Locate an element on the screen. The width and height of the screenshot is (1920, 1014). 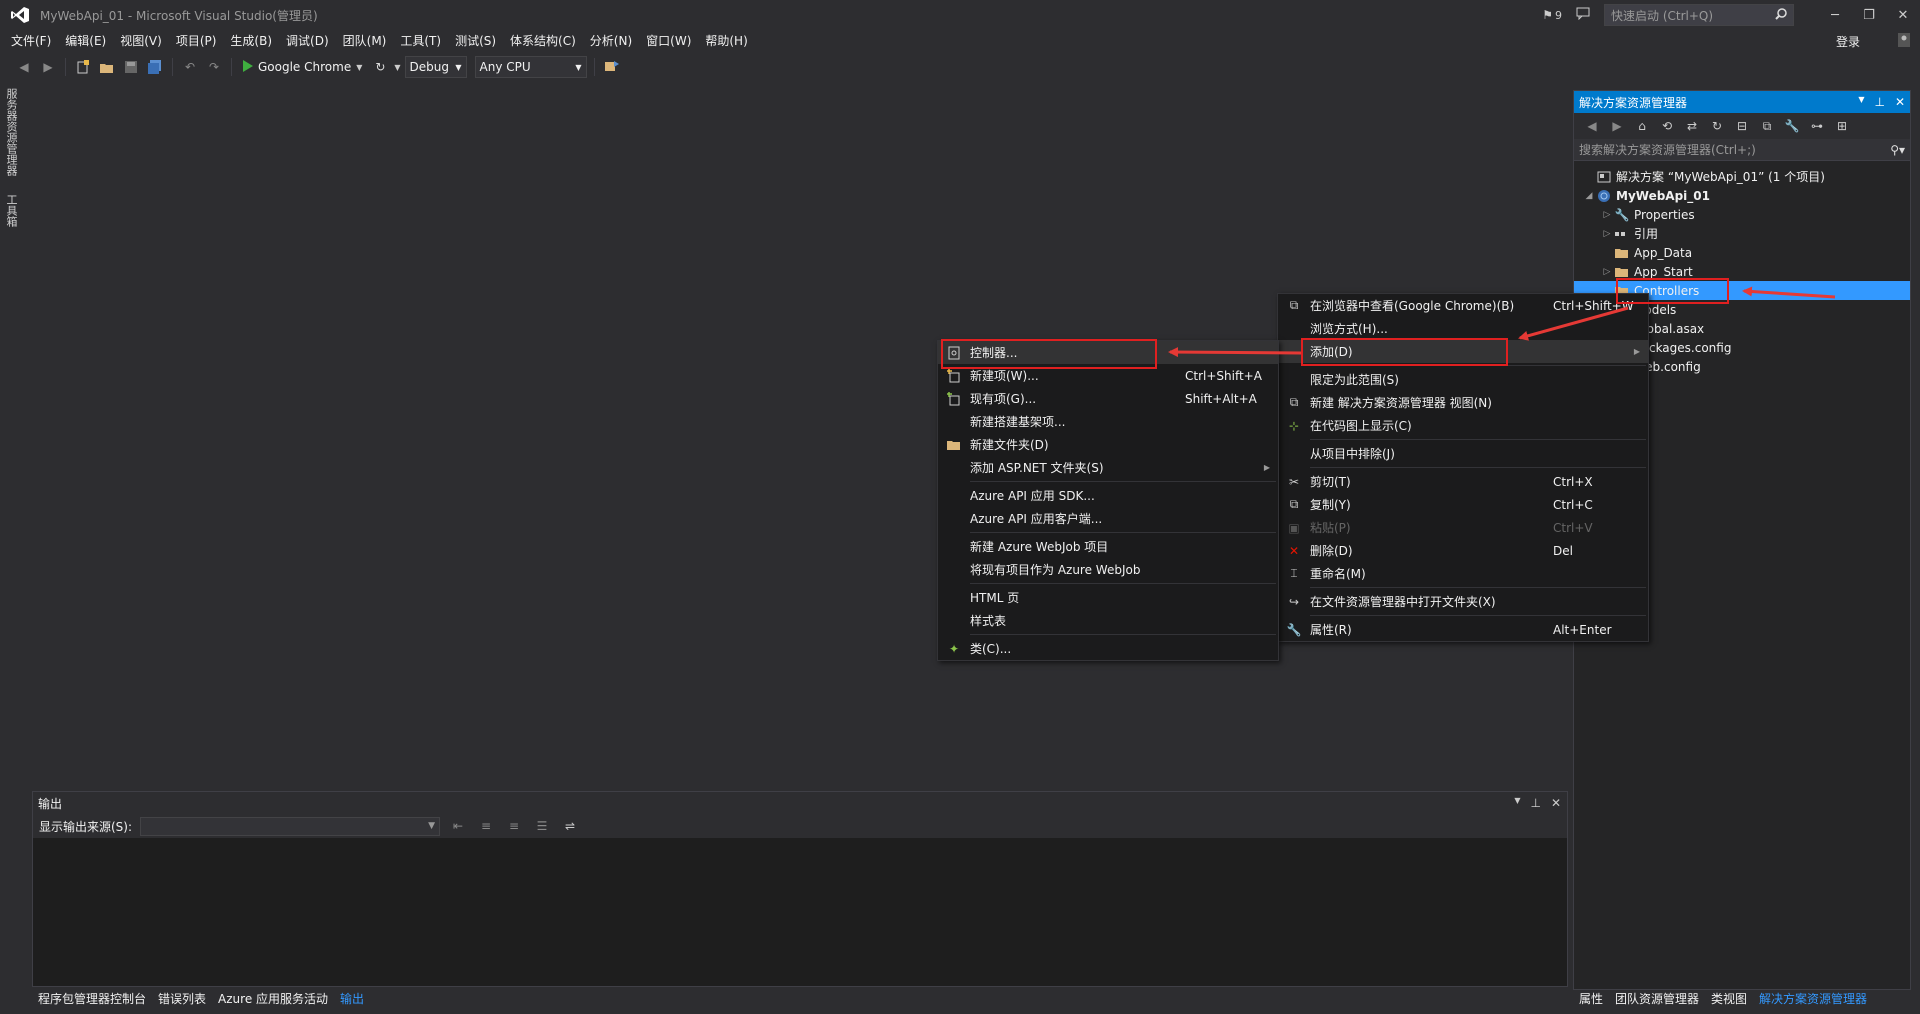
menu-view: 视图(V) is located at coordinates (141, 41).